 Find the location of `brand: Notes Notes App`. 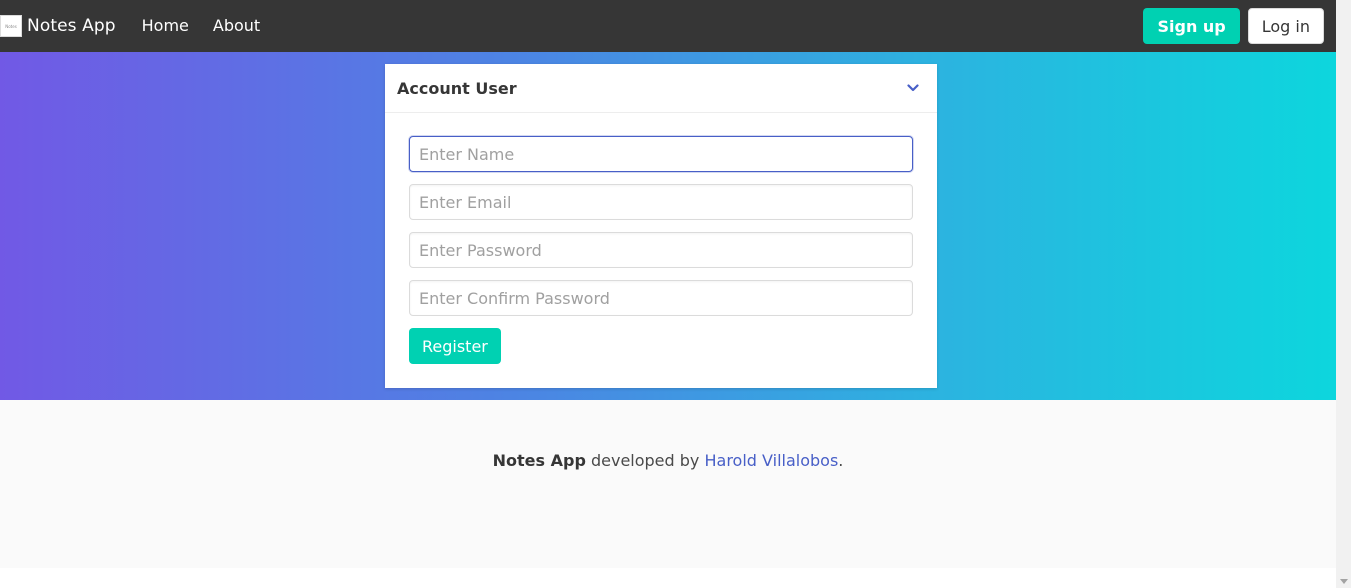

brand: Notes Notes App is located at coordinates (65, 26).